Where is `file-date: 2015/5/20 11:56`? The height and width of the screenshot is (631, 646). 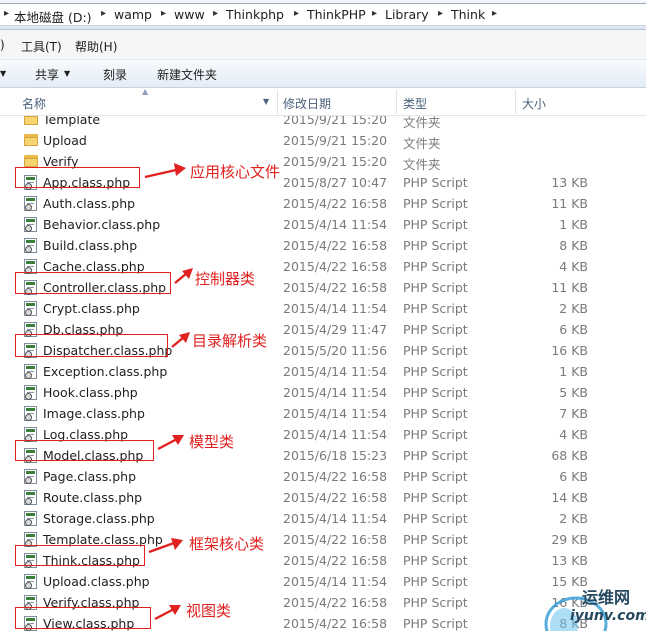 file-date: 2015/5/20 11:56 is located at coordinates (335, 350).